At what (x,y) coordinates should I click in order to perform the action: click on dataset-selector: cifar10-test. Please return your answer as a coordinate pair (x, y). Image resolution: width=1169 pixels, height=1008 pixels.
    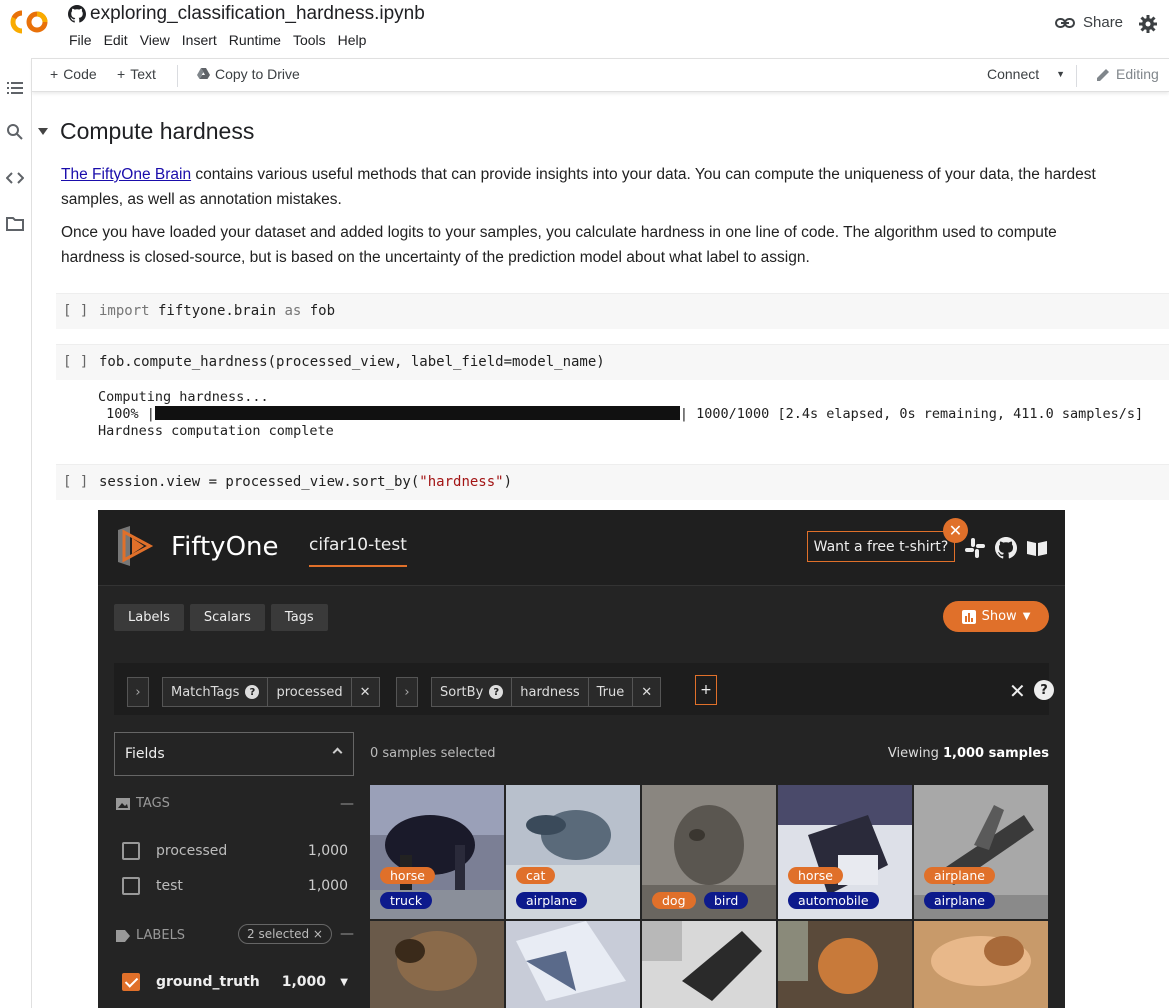
    Looking at the image, I should click on (358, 551).